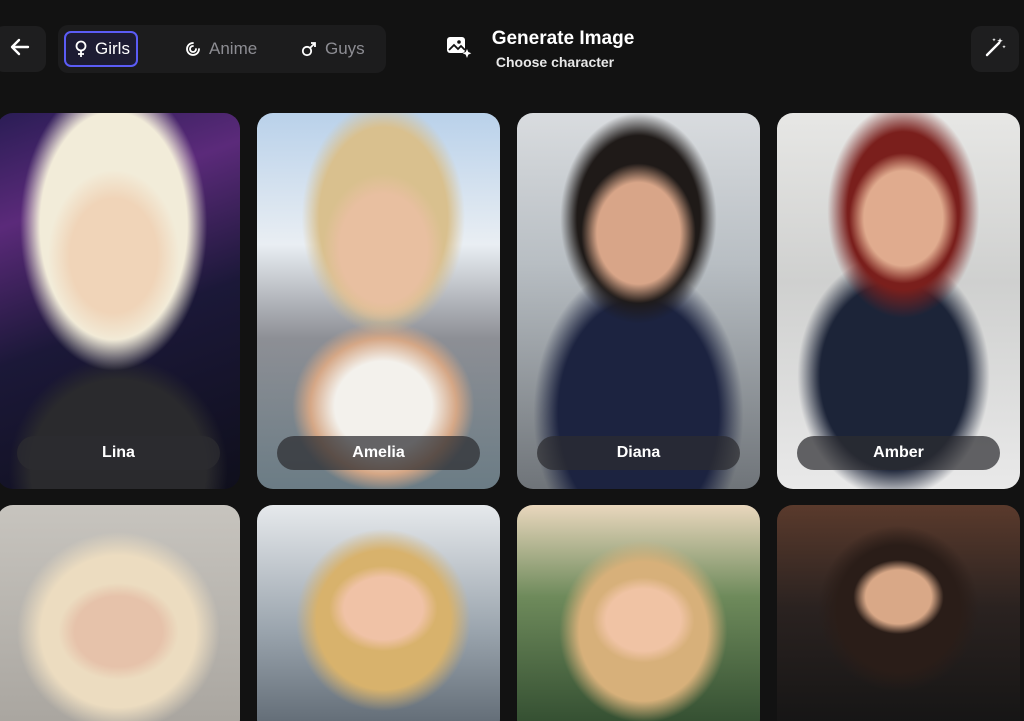  I want to click on filter-anime-label: Anime, so click(233, 48).